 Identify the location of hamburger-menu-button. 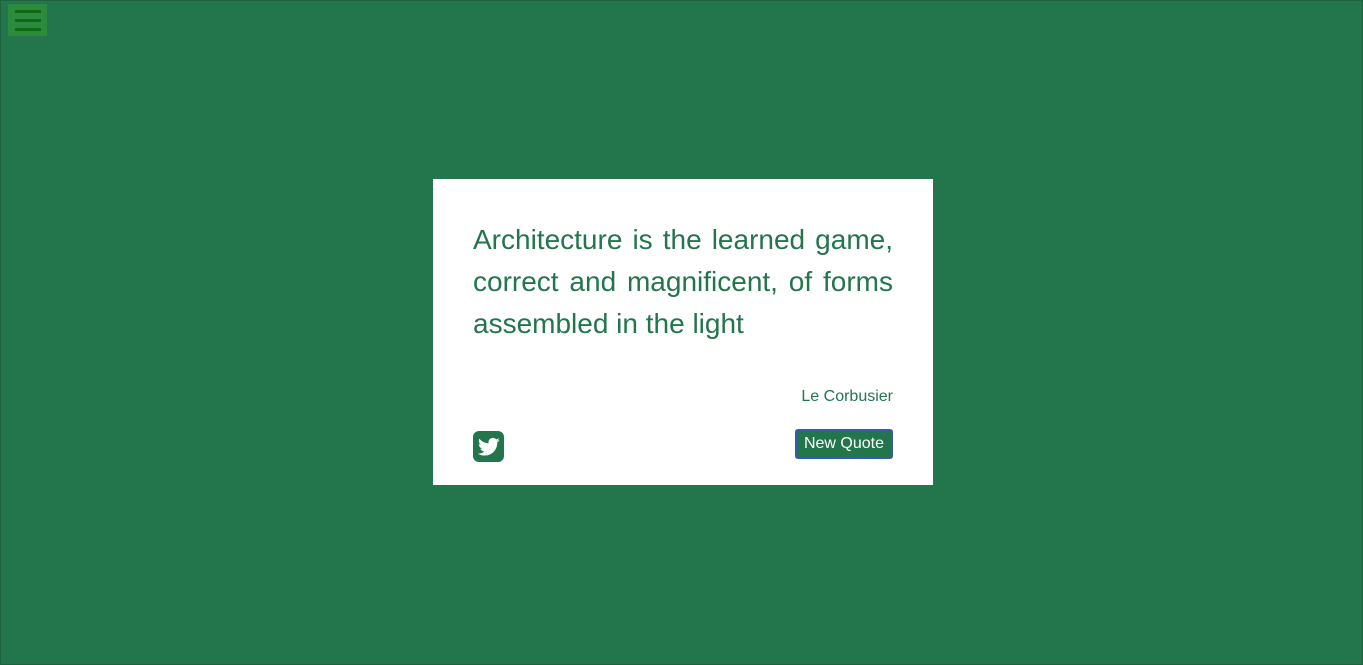
(27, 20).